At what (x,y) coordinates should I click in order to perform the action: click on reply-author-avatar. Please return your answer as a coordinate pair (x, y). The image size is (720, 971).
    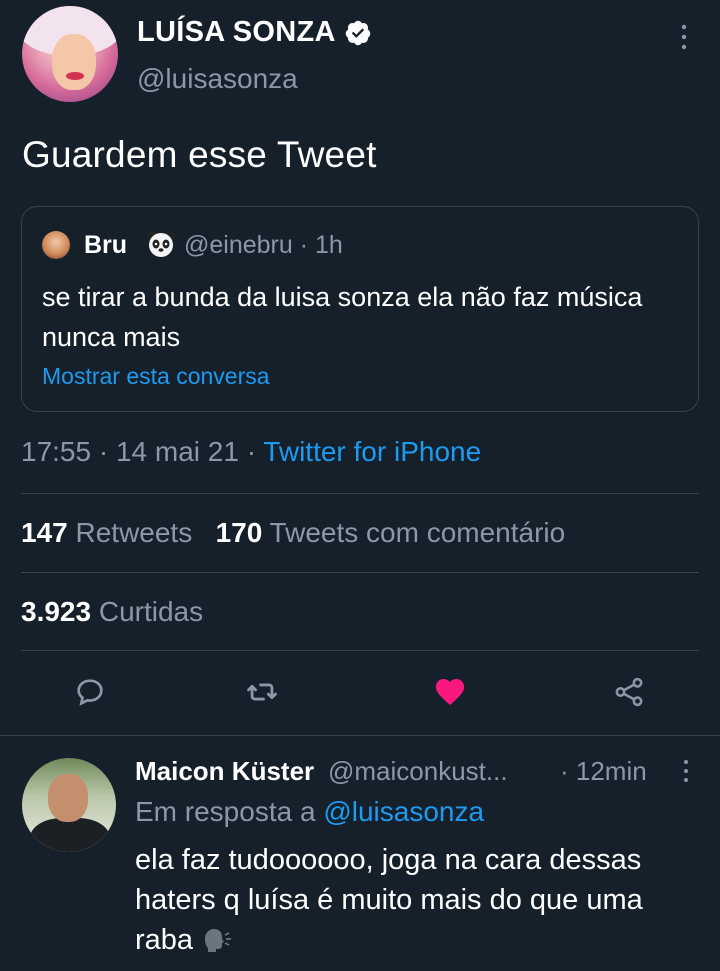
    Looking at the image, I should click on (69, 805).